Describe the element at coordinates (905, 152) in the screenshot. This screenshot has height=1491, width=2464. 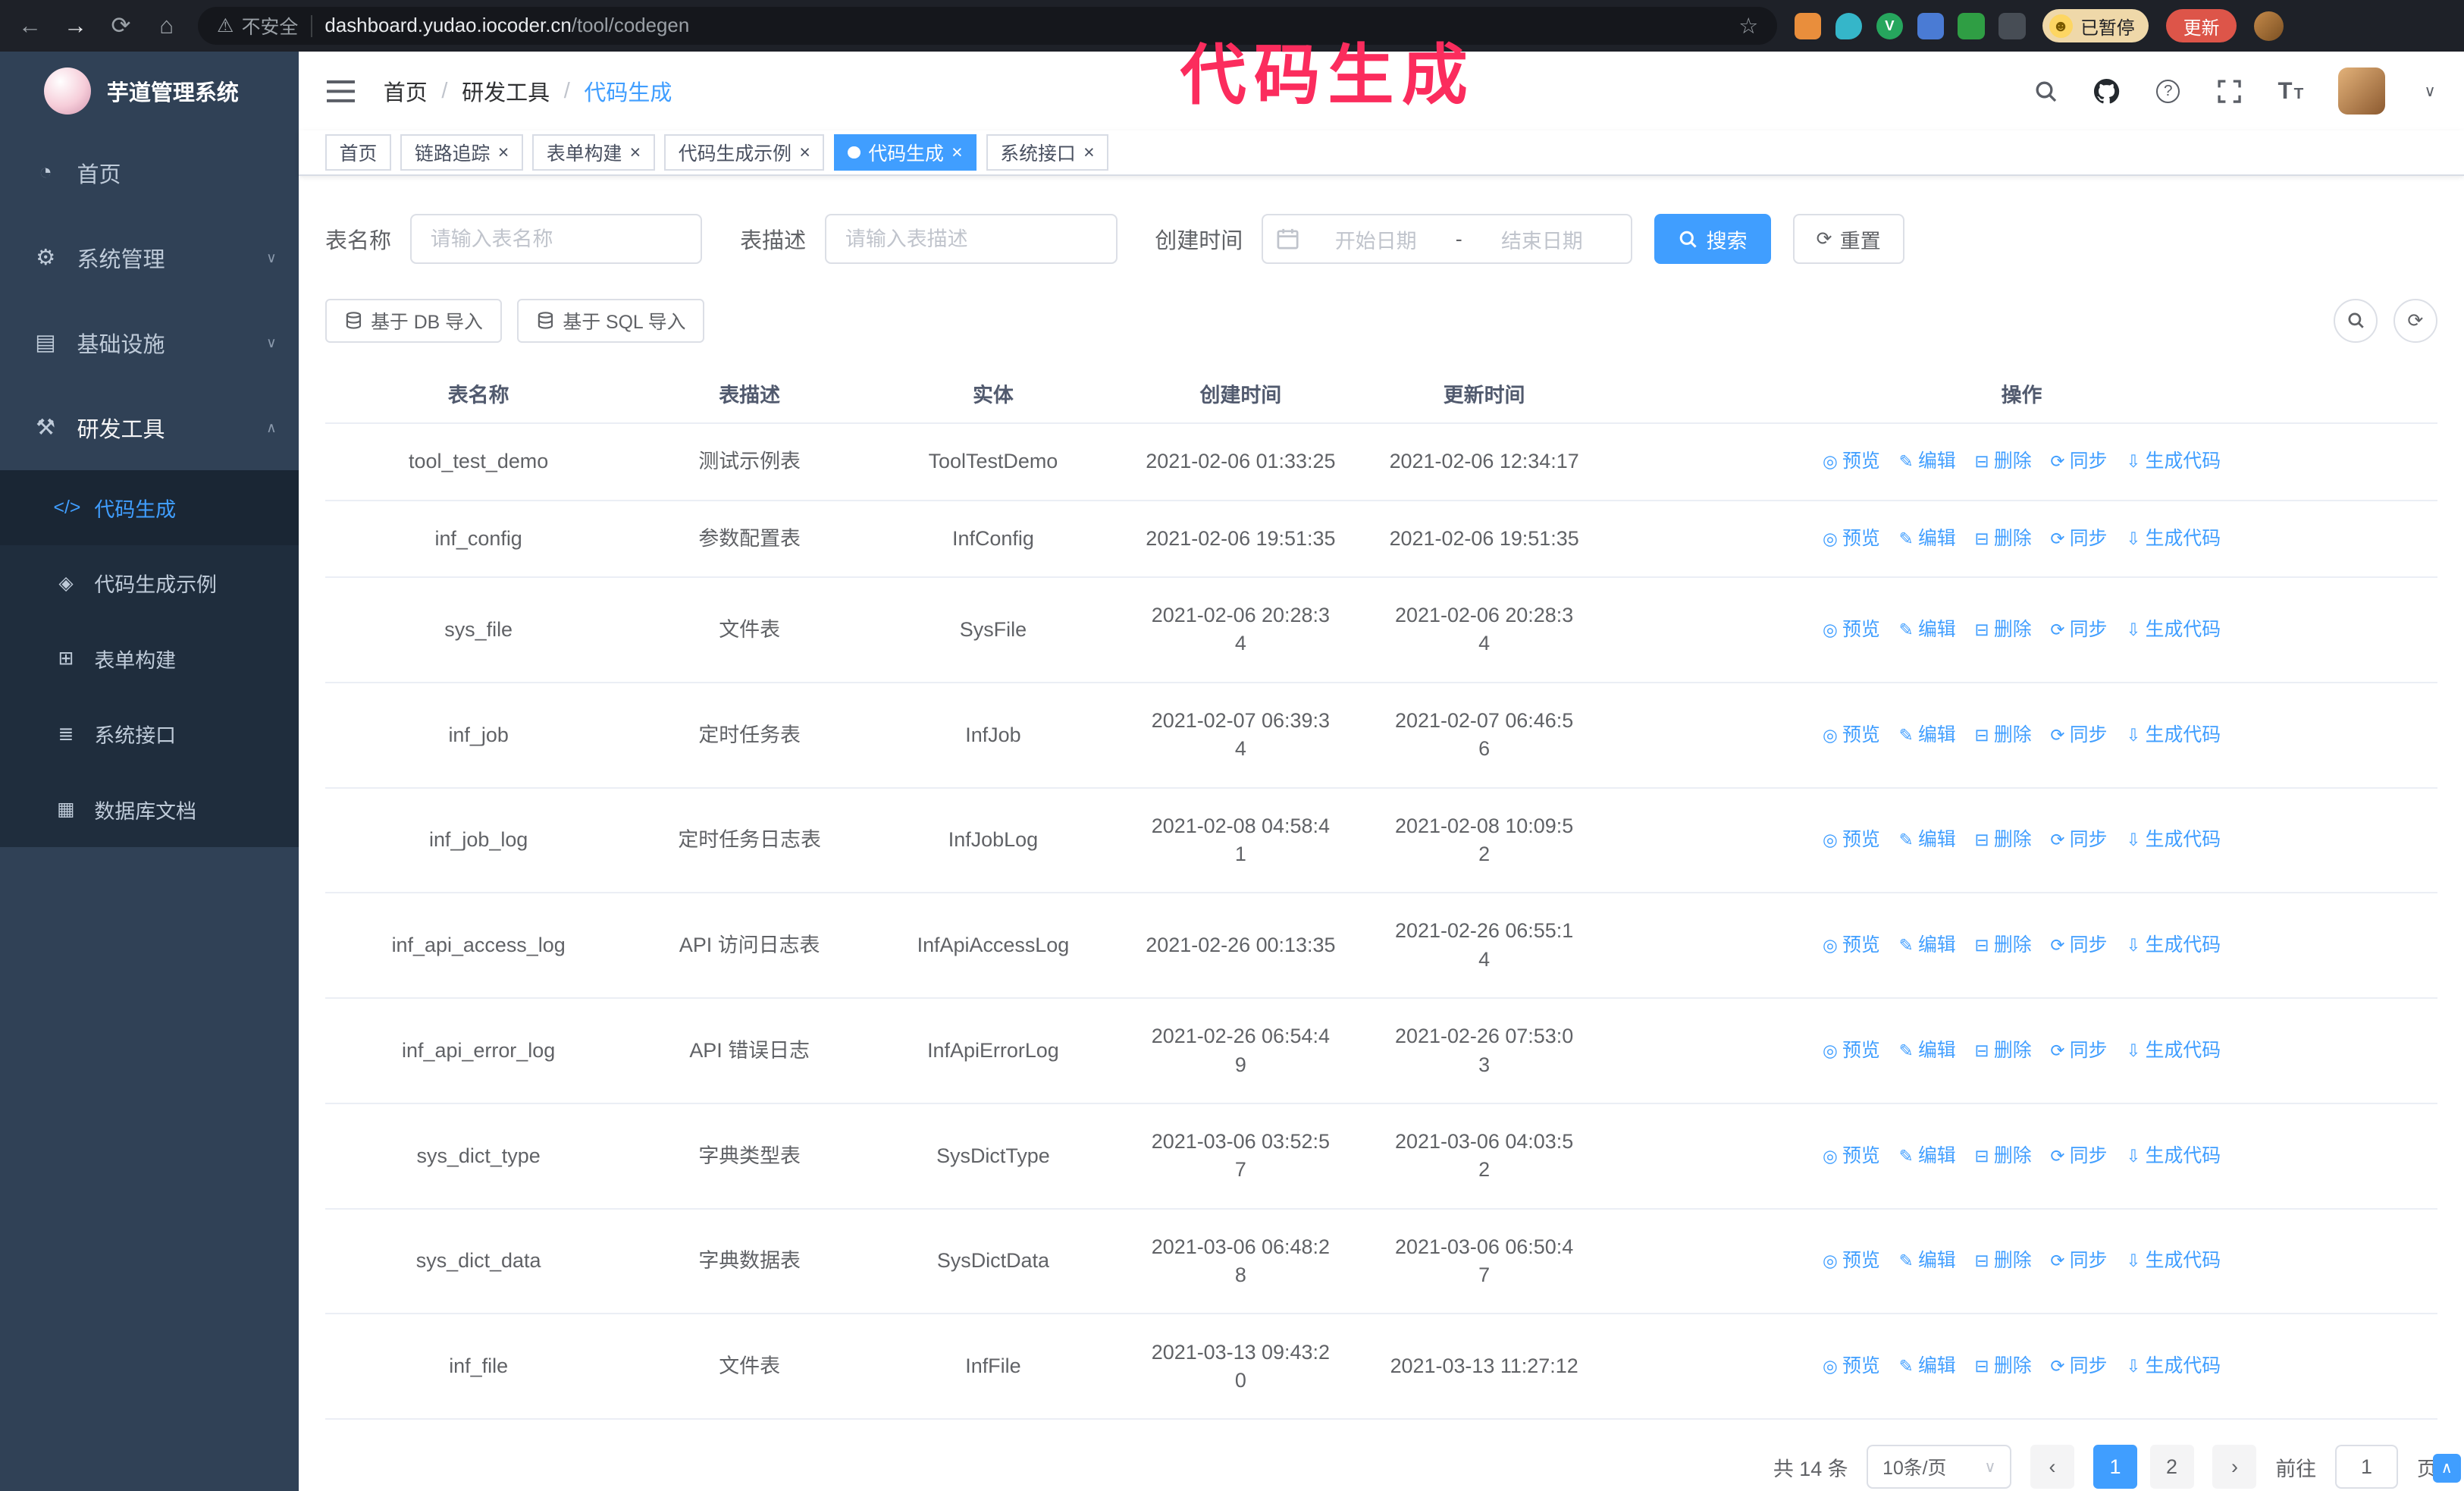
I see `tab-item: 代码生成 ×` at that location.